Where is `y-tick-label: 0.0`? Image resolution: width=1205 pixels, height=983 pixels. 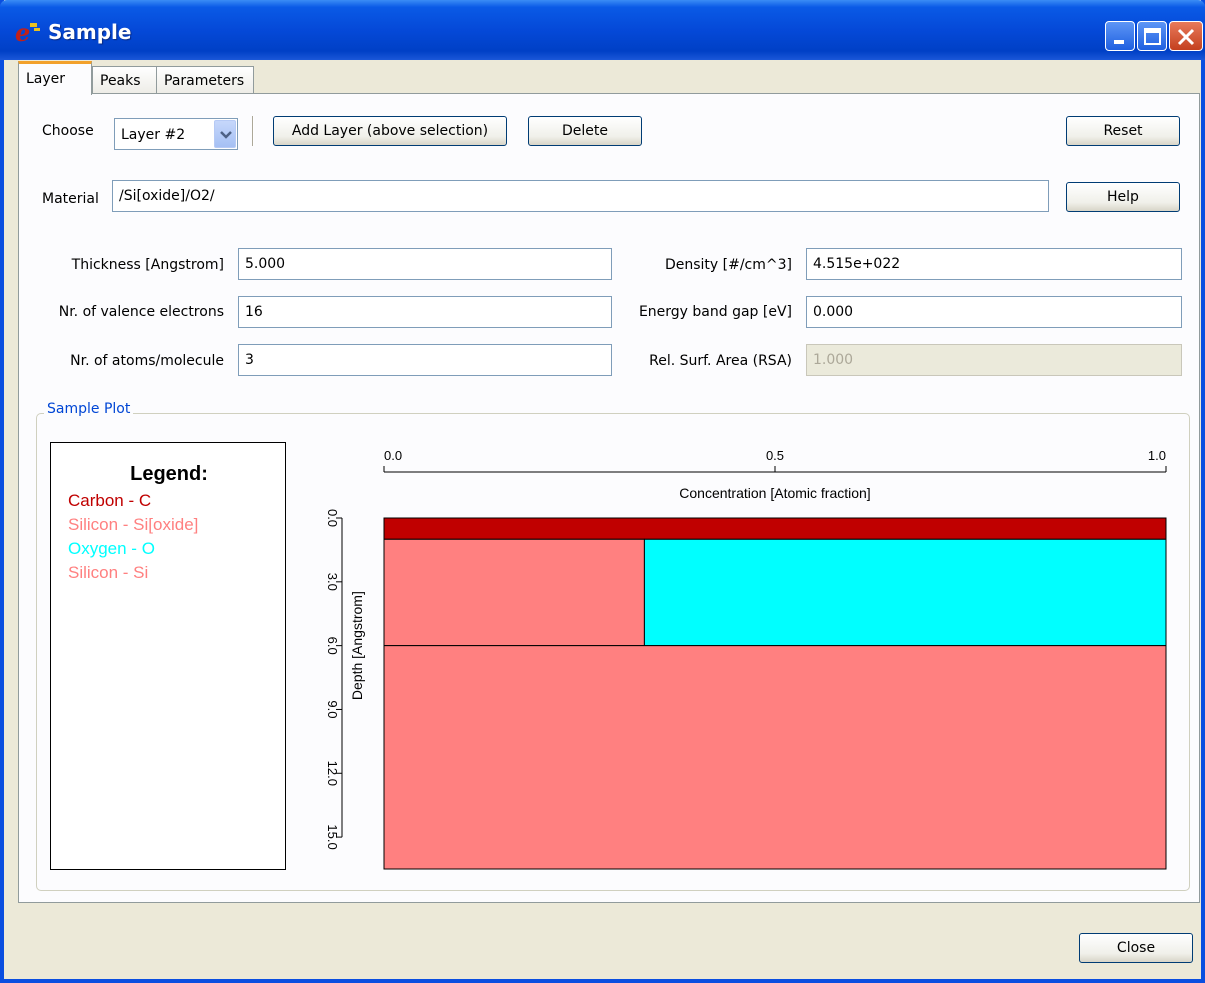
y-tick-label: 0.0 is located at coordinates (332, 518).